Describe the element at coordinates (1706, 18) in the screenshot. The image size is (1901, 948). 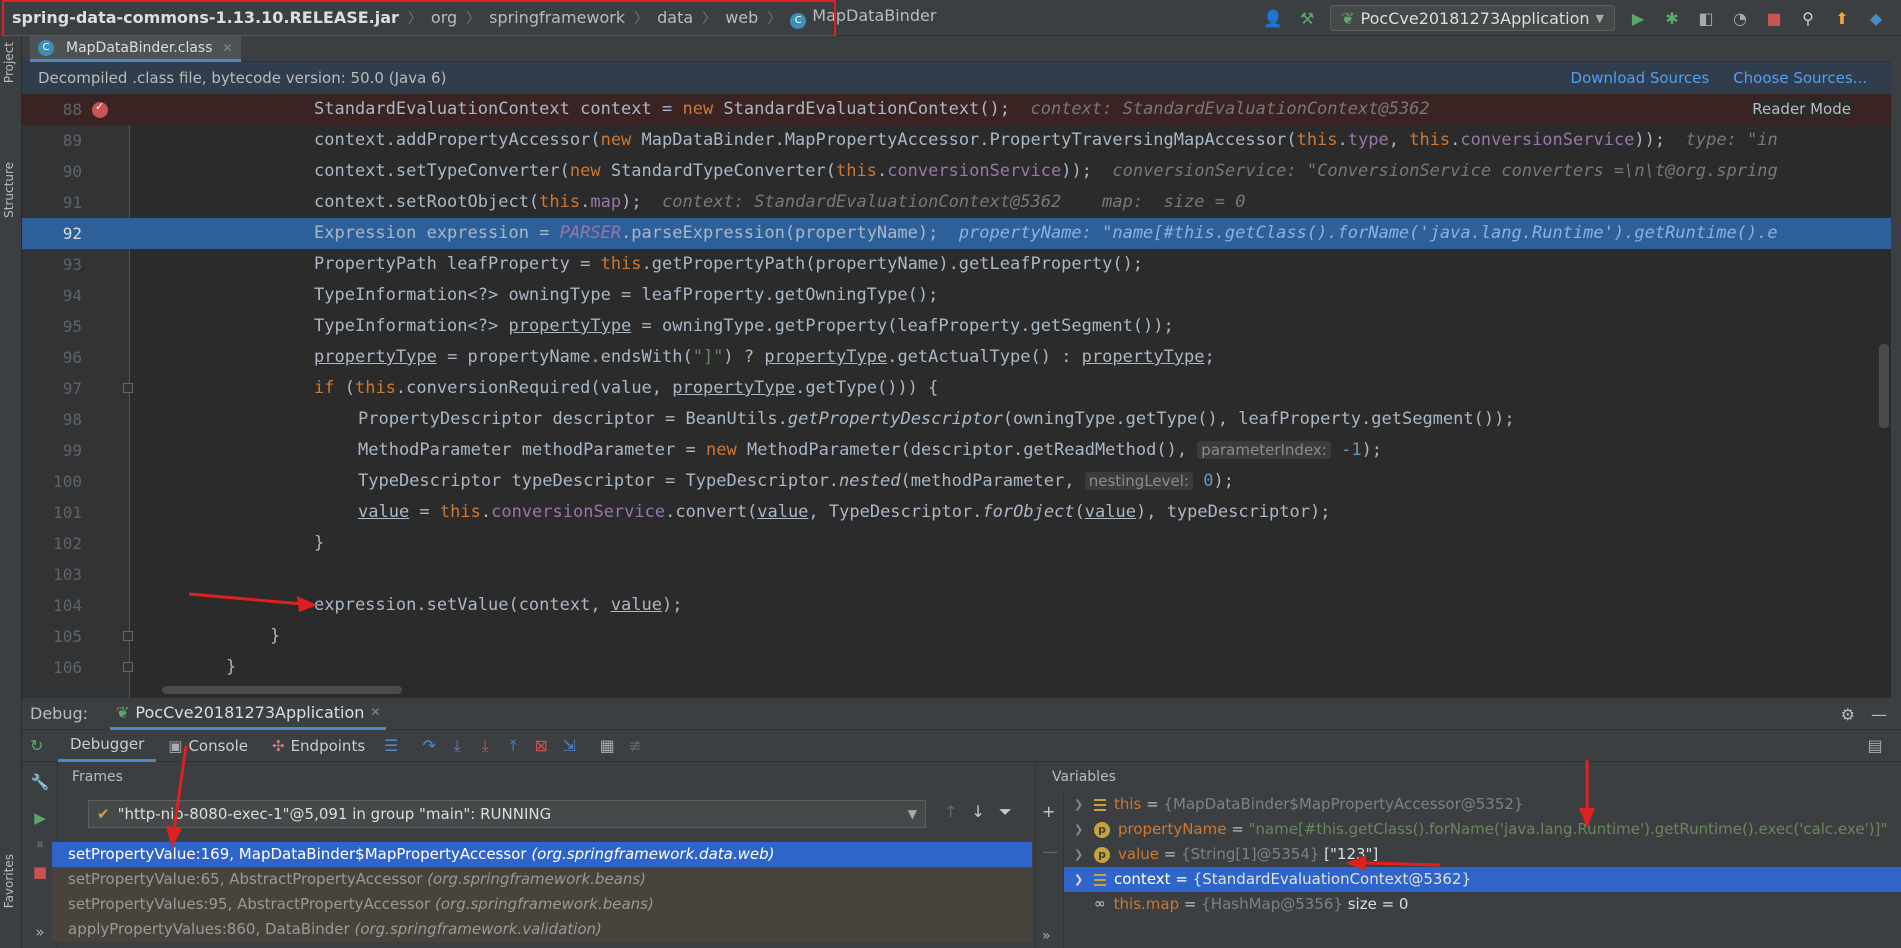
I see `coverage-icon: ◧` at that location.